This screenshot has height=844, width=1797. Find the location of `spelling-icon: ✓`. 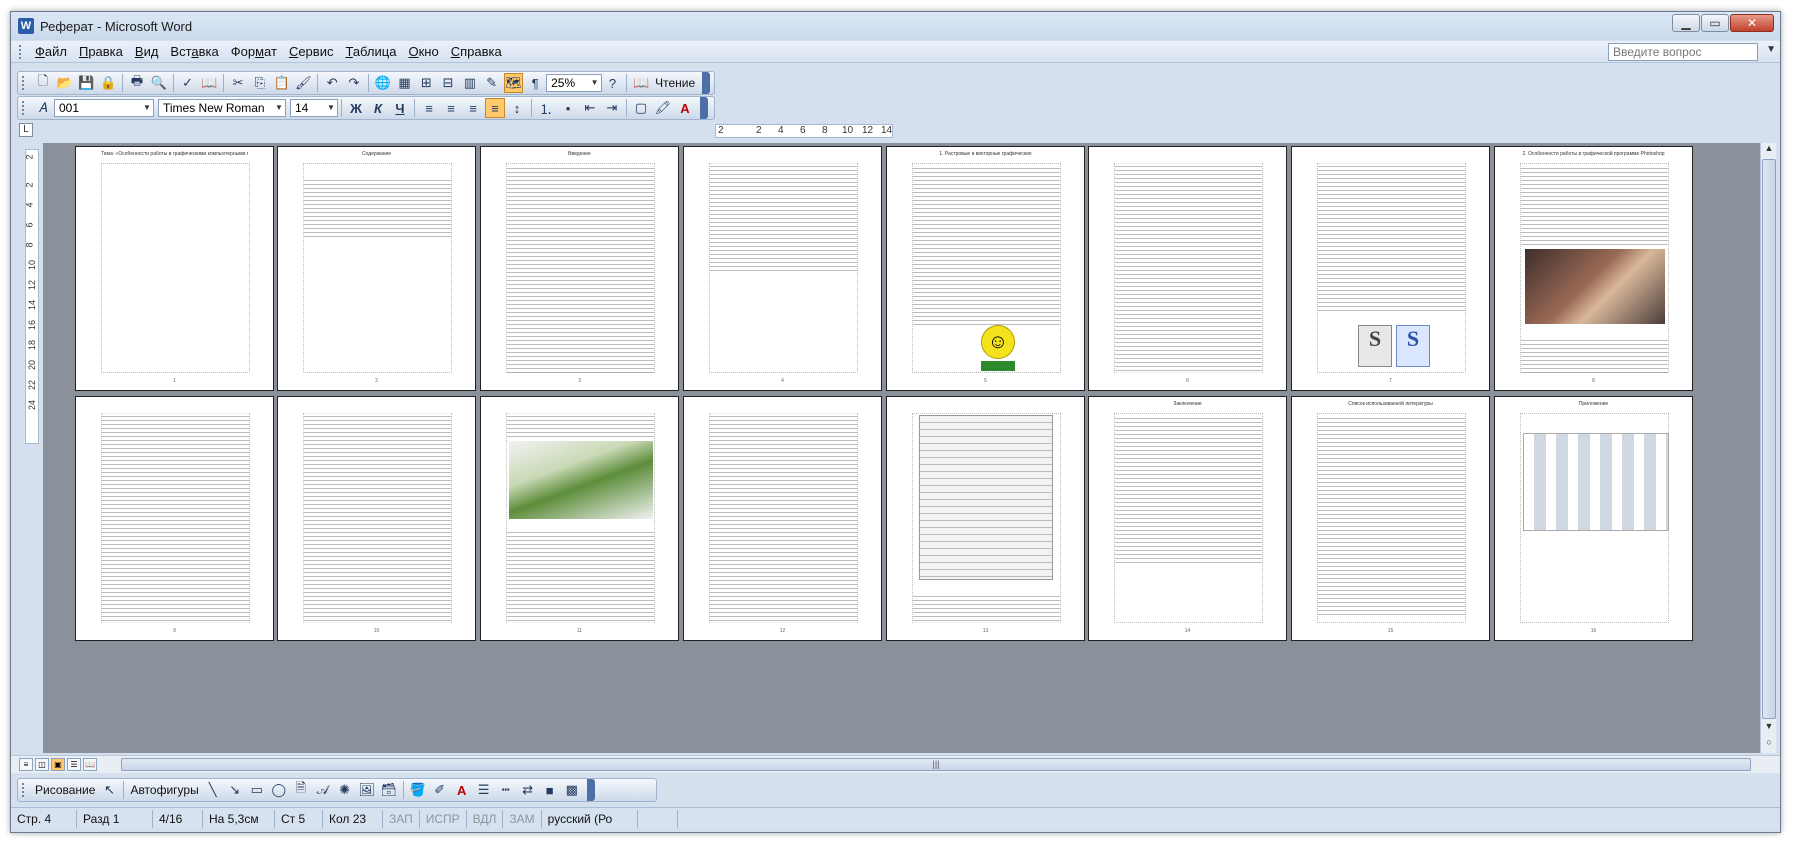

spelling-icon: ✓ is located at coordinates (188, 83).